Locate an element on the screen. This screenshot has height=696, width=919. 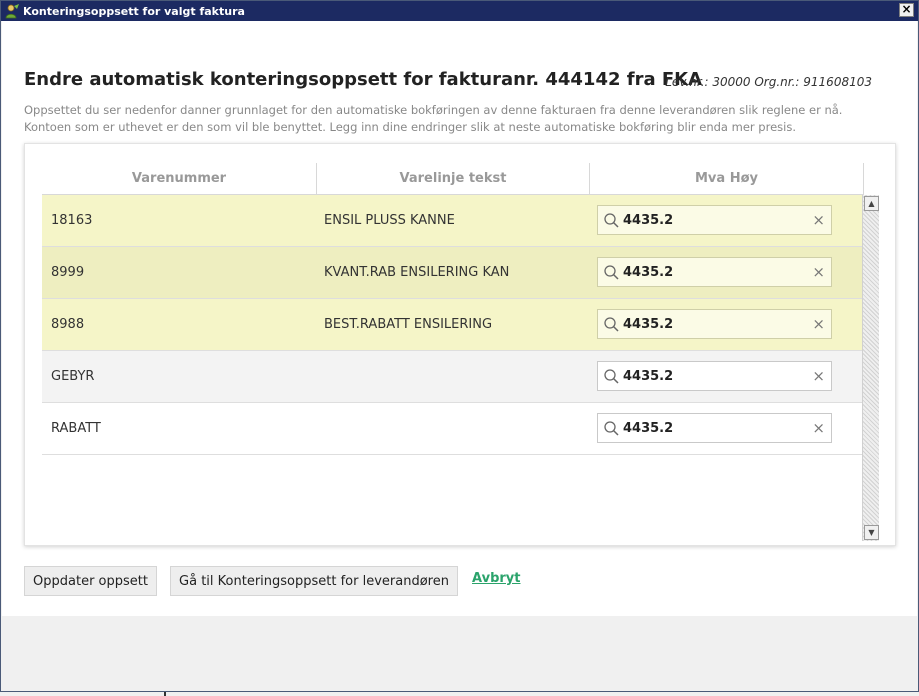
table-row: 8988 BEST.RABATT ENSILERING 4435.2 × is located at coordinates (452, 325).